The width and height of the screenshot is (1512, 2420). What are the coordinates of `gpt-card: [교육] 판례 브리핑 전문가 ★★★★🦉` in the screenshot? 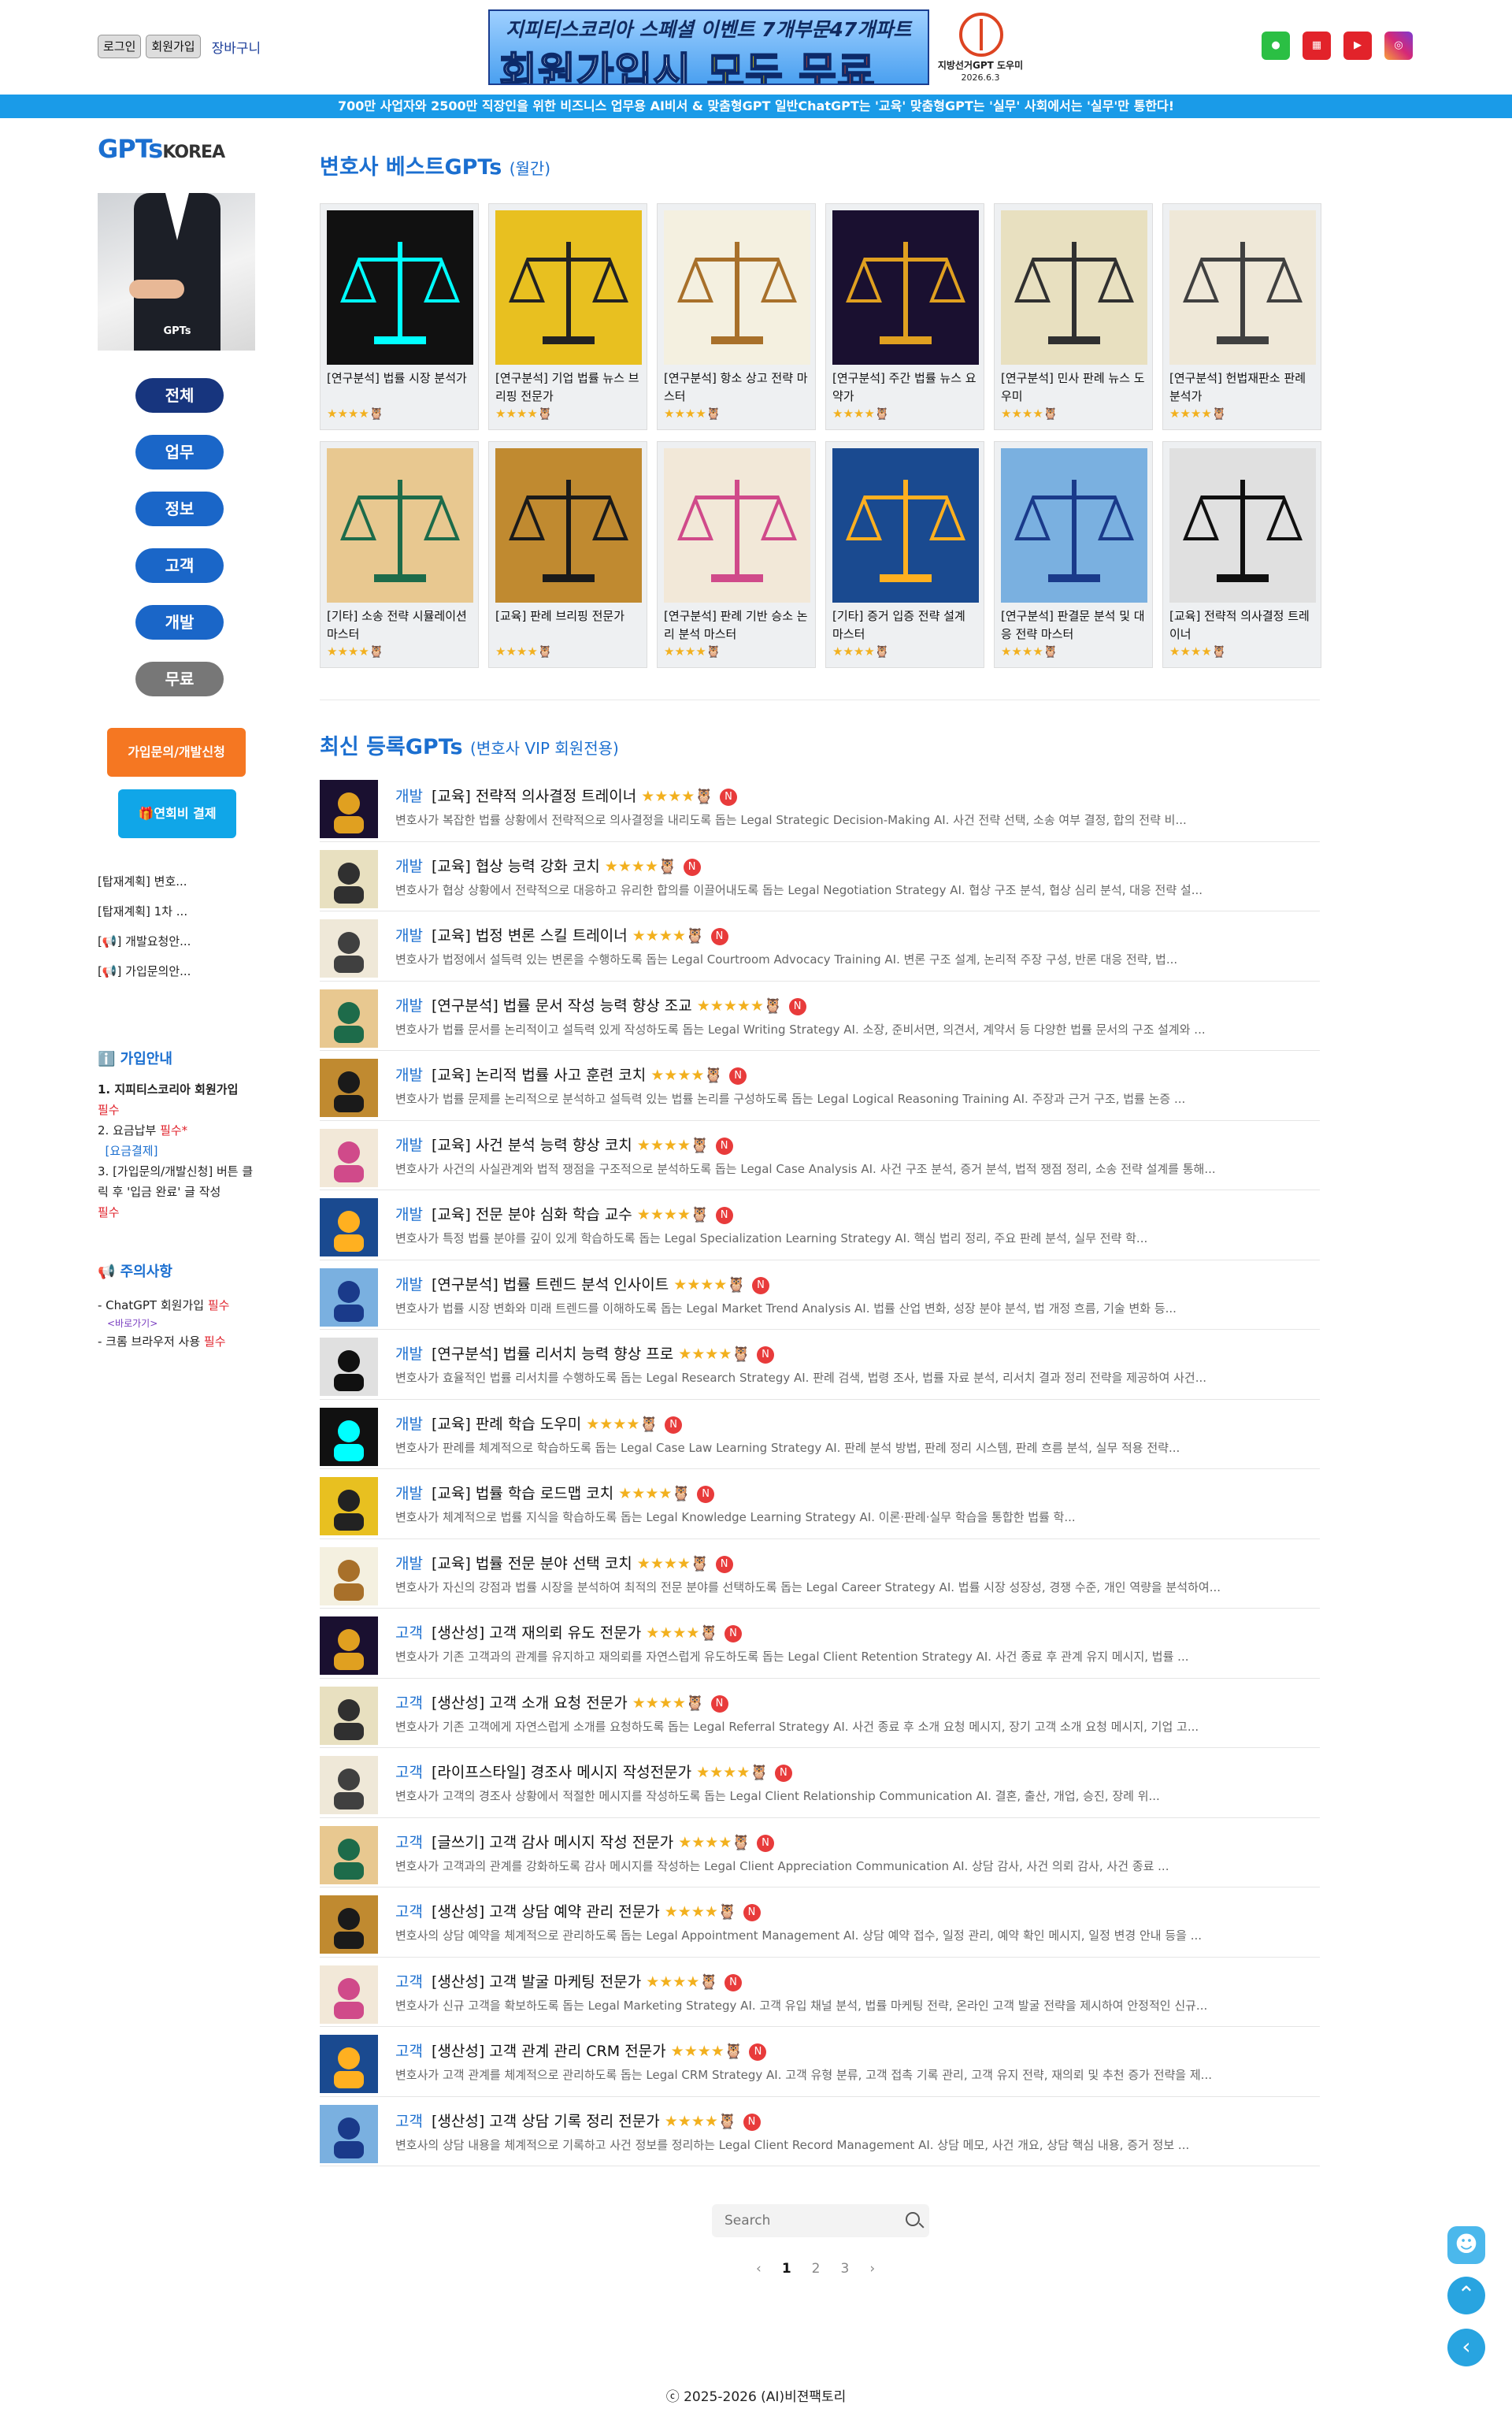 It's located at (567, 554).